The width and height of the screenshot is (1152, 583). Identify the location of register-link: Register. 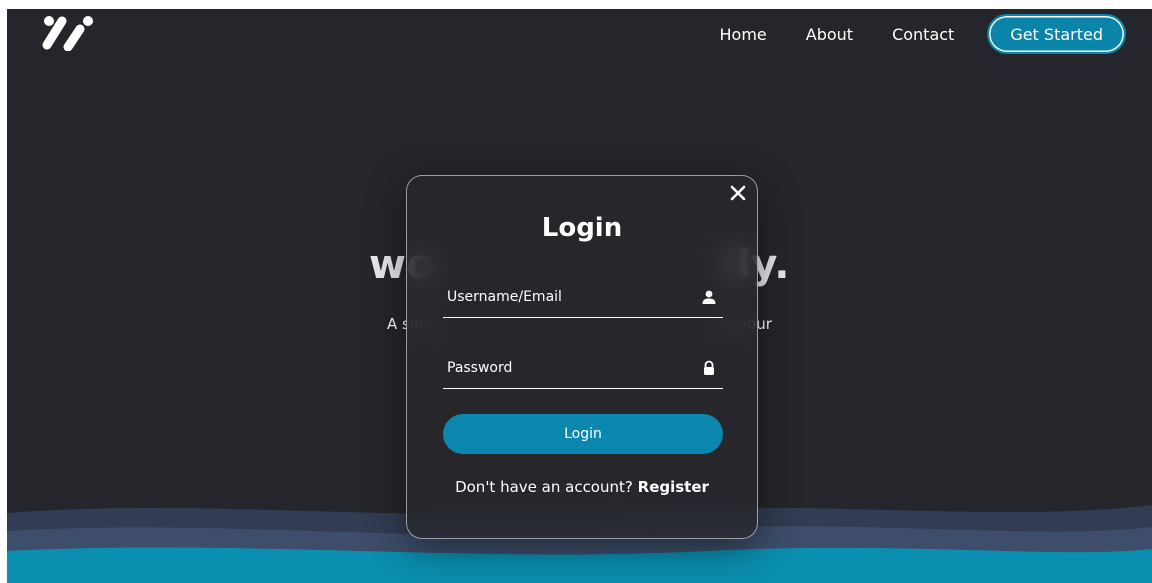
(673, 487).